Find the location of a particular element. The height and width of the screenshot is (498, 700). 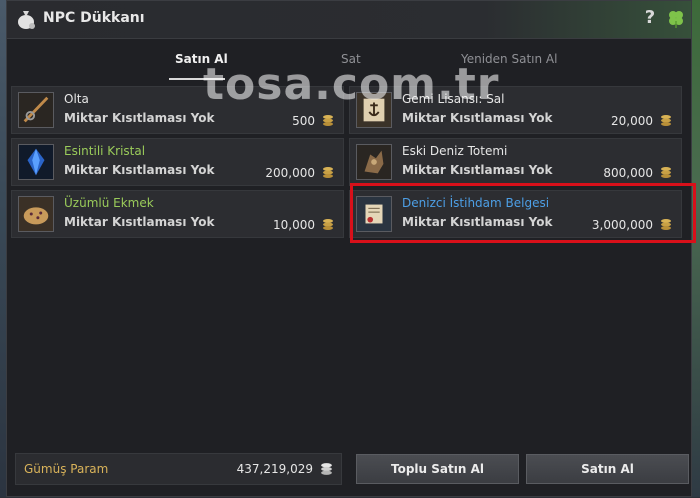

ship-license-icon is located at coordinates (374, 110).